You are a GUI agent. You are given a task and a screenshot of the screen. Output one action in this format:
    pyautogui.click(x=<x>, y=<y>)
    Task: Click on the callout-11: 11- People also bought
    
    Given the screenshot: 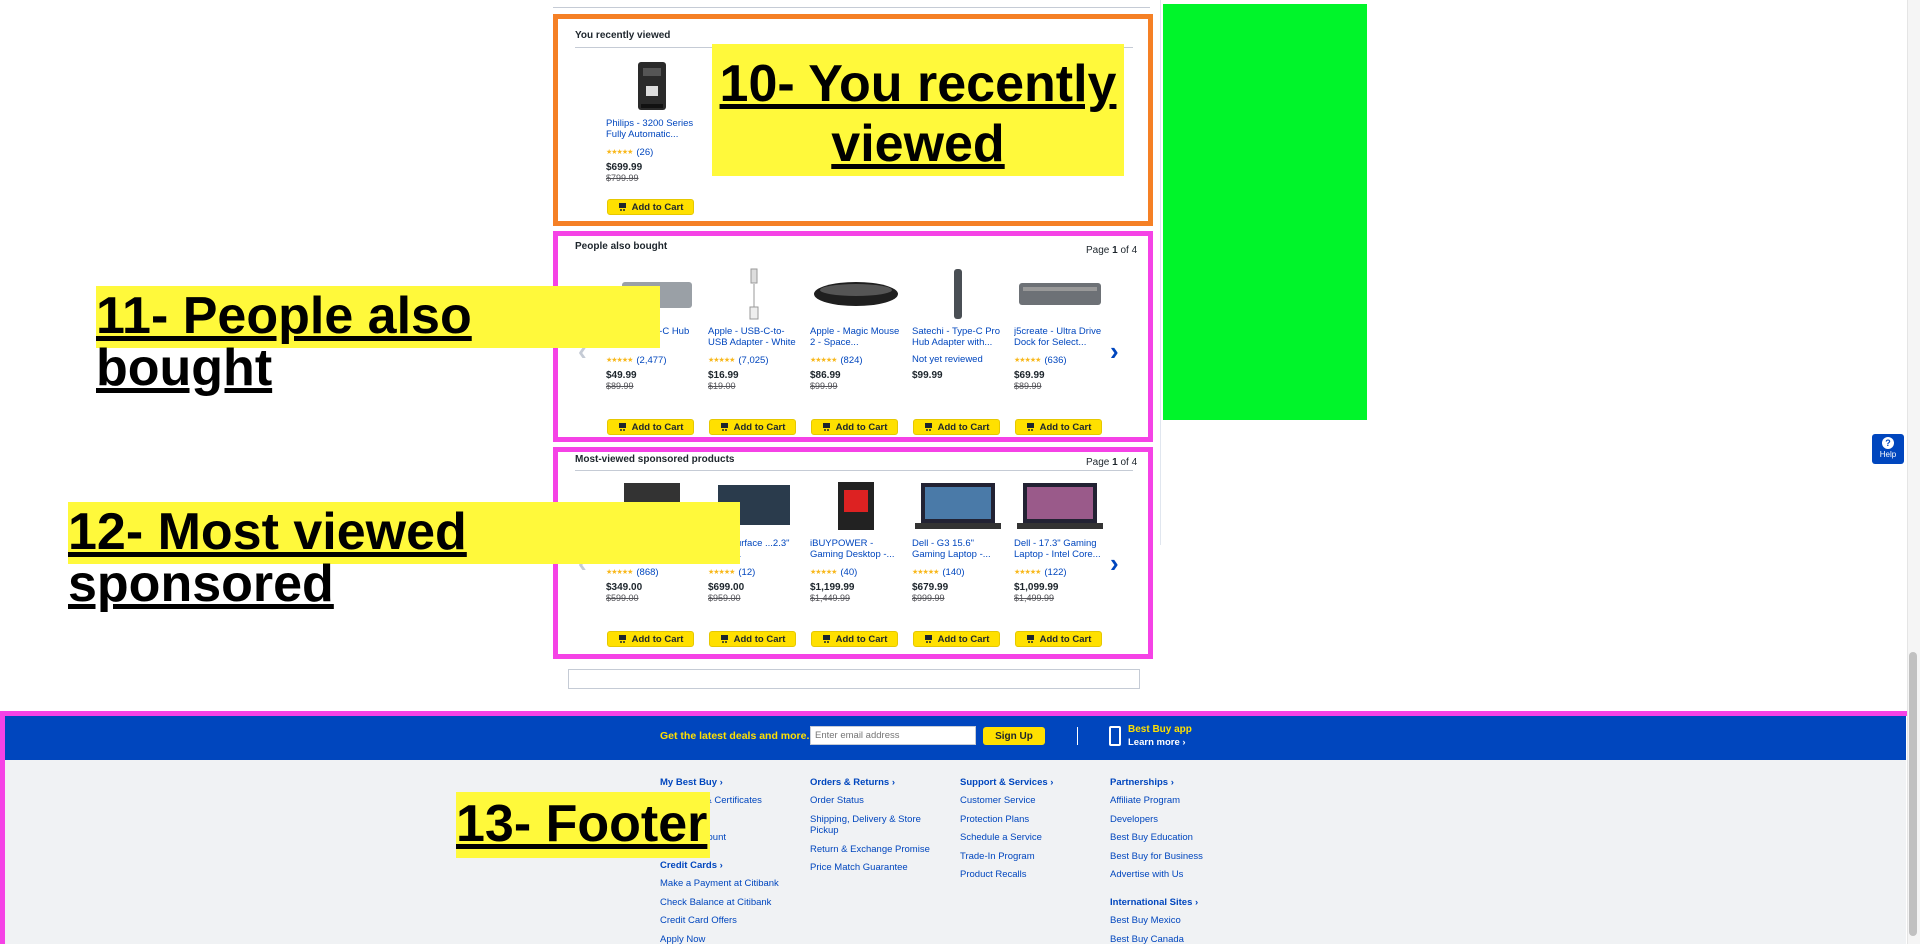 What is the action you would take?
    pyautogui.click(x=378, y=340)
    